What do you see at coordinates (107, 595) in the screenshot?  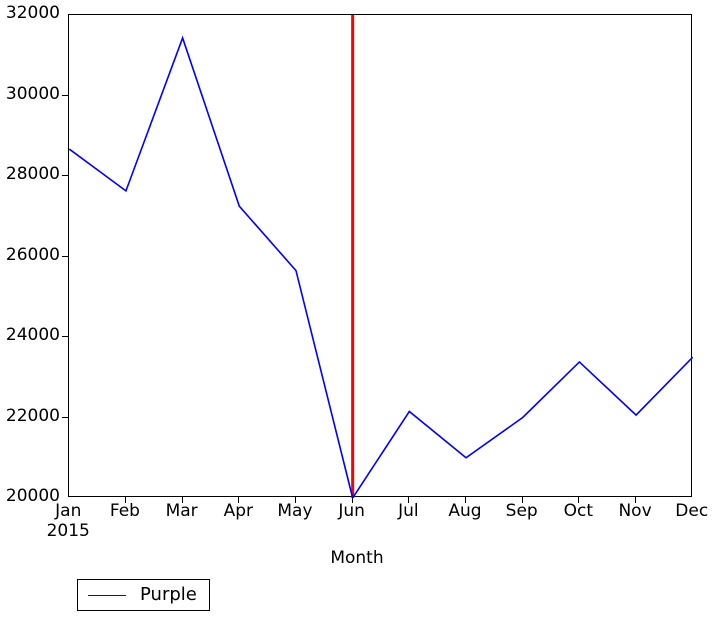 I see `legend-line-swatch` at bounding box center [107, 595].